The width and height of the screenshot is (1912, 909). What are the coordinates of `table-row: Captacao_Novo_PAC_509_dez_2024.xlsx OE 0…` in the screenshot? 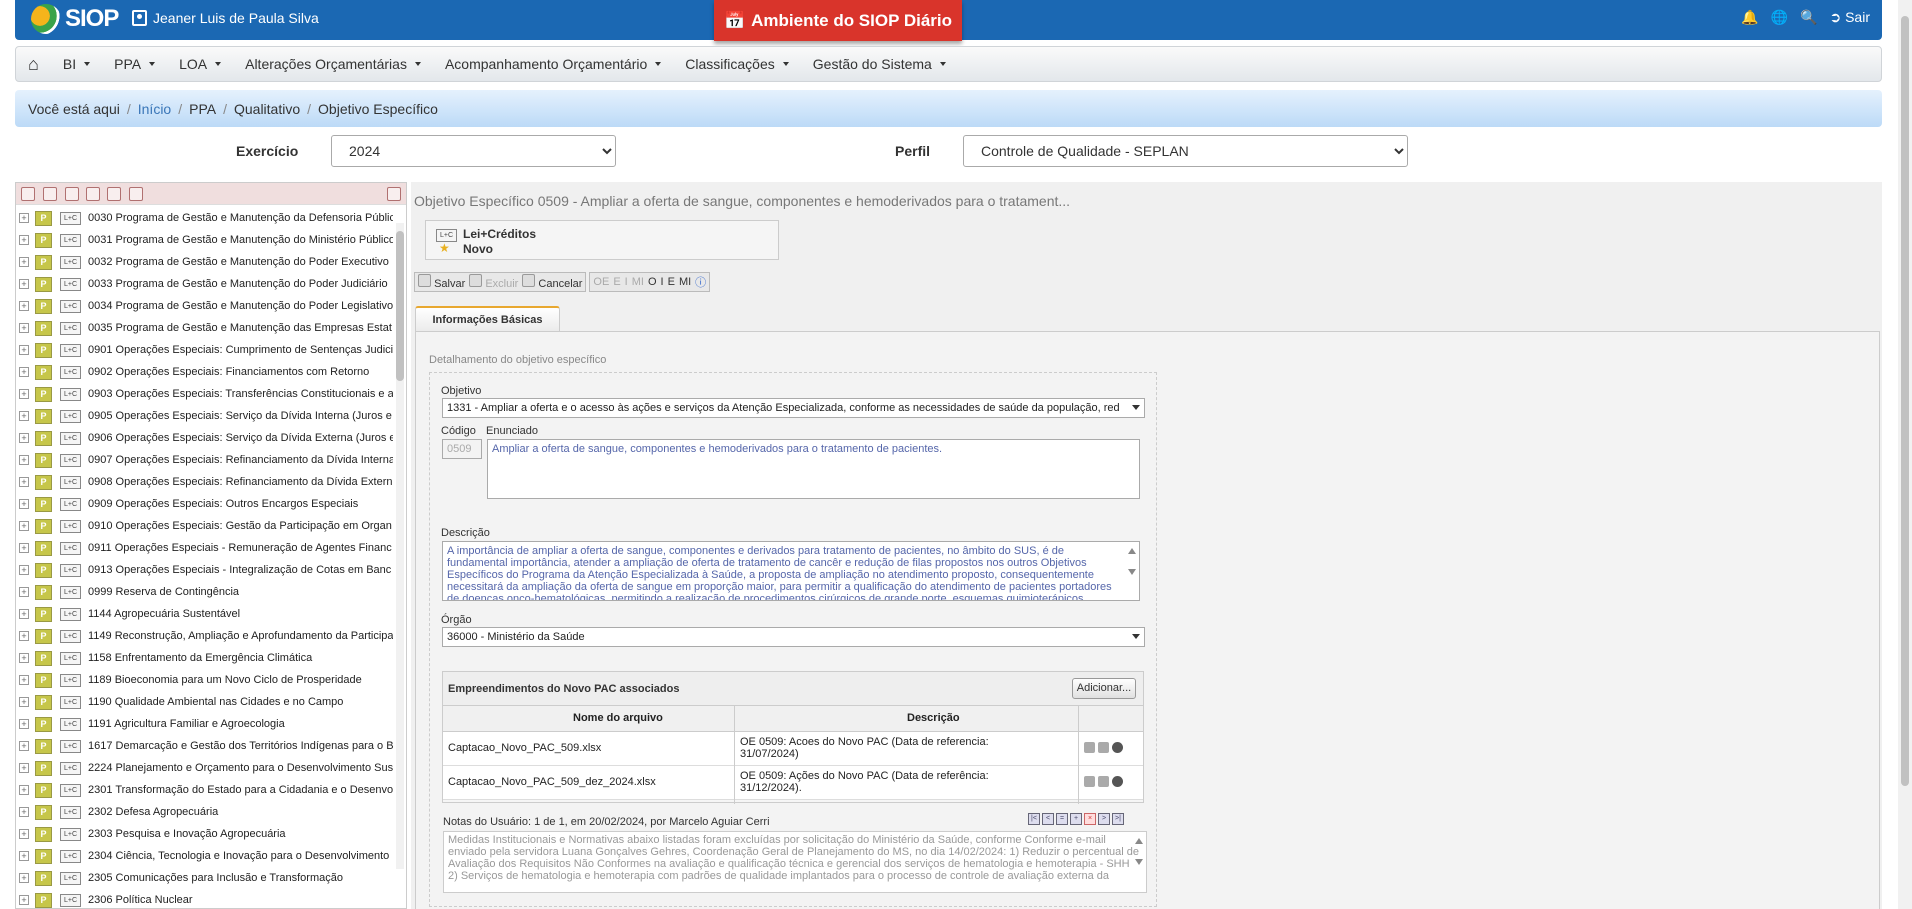 It's located at (793, 783).